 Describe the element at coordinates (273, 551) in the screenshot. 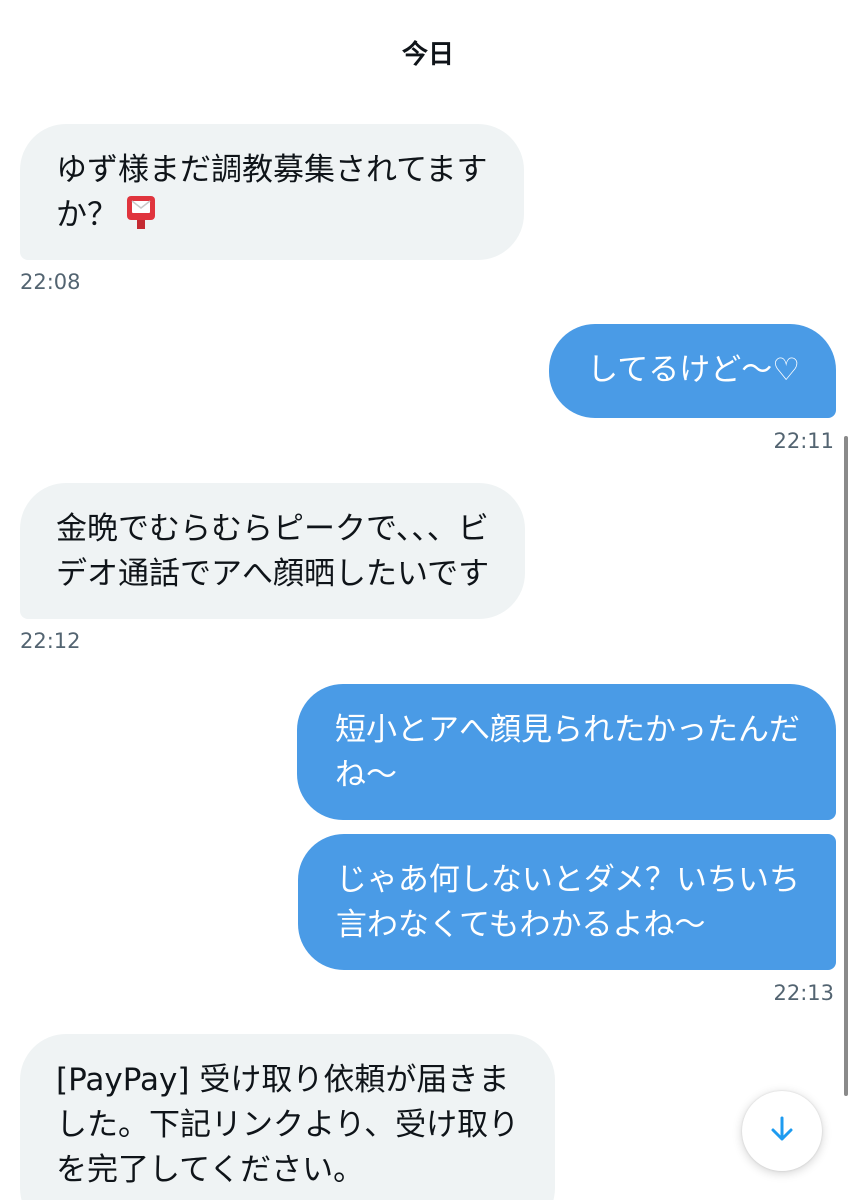

I see `message-bubble-received: 金晩でむらむらピークで、、、ビ デオ通話でアへ顔晒したいです` at that location.